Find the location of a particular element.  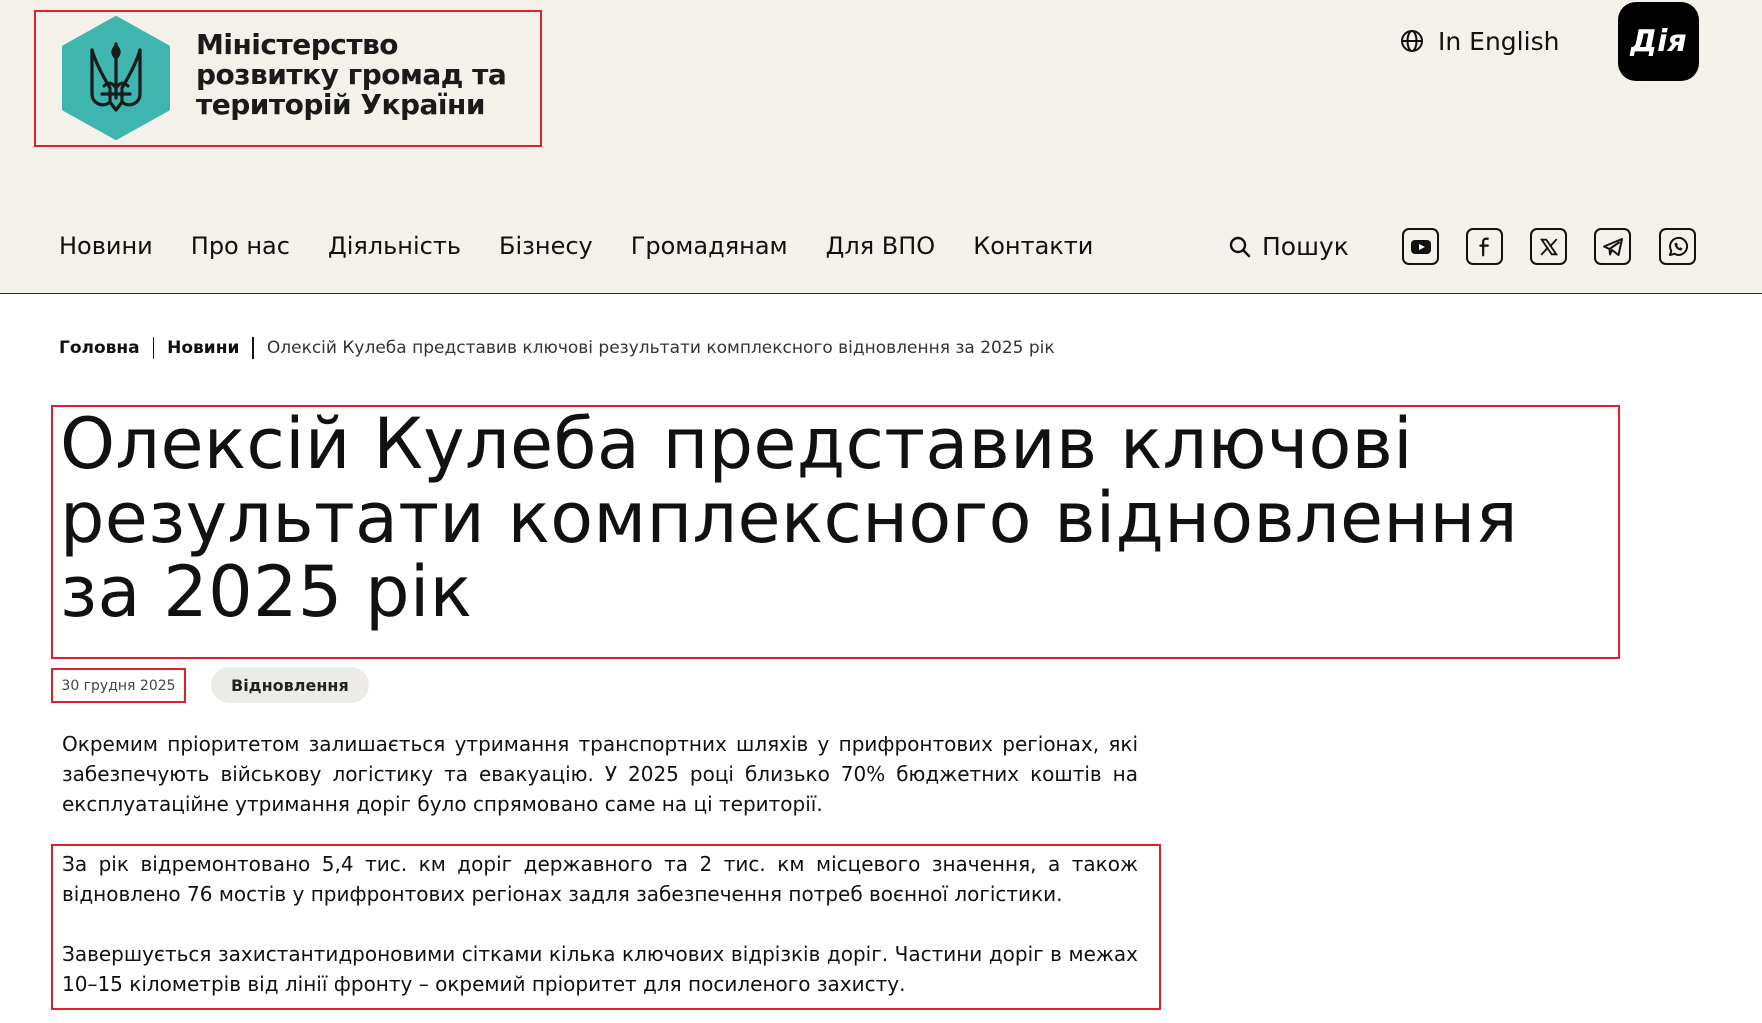

telegram-link is located at coordinates (1612, 246).